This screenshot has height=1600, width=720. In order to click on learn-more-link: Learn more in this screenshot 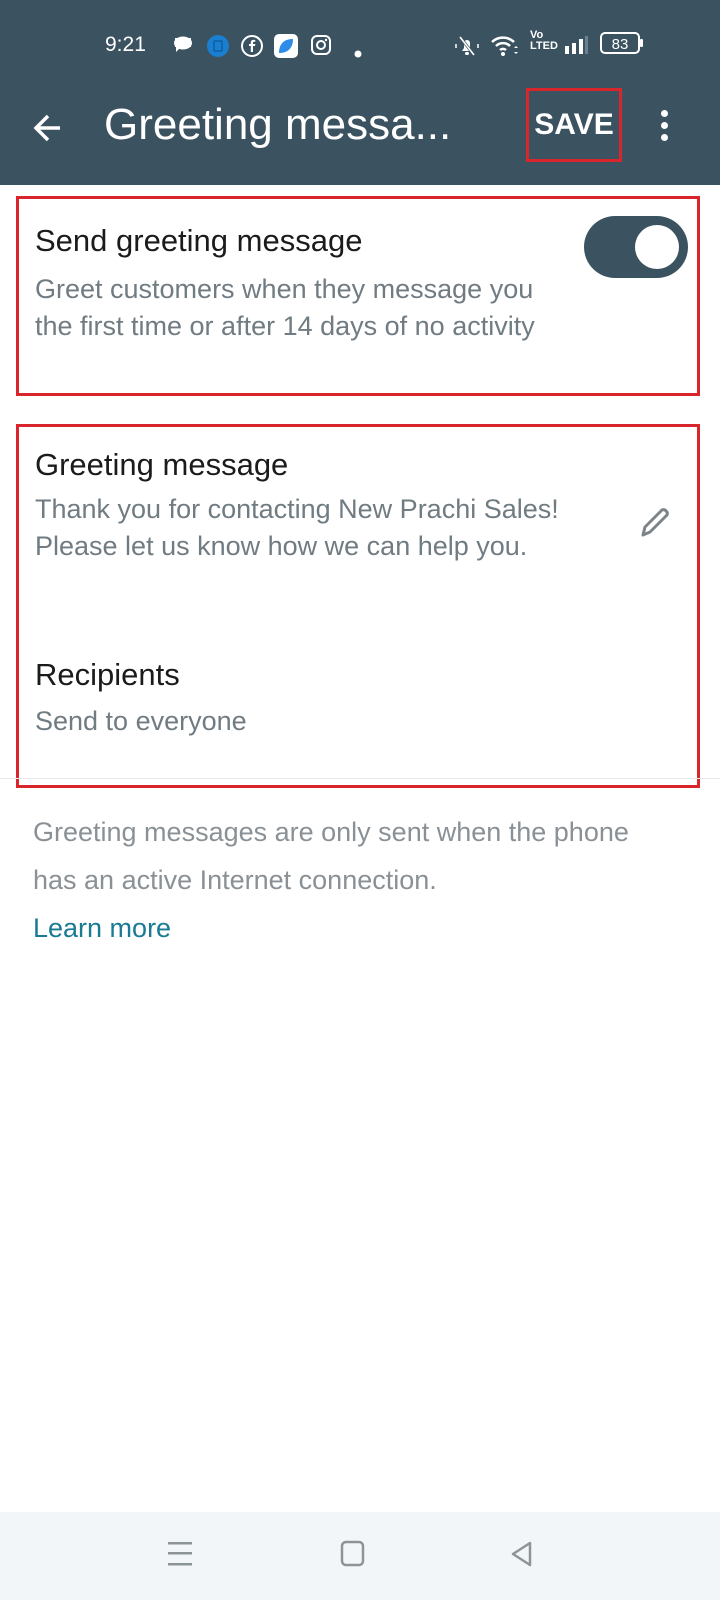, I will do `click(353, 928)`.